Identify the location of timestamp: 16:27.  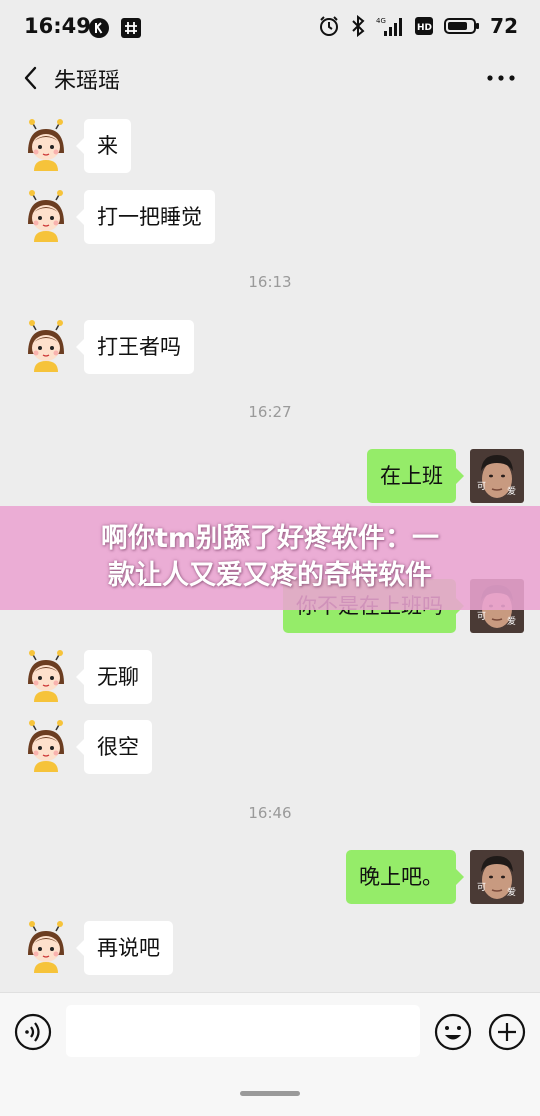
(270, 412).